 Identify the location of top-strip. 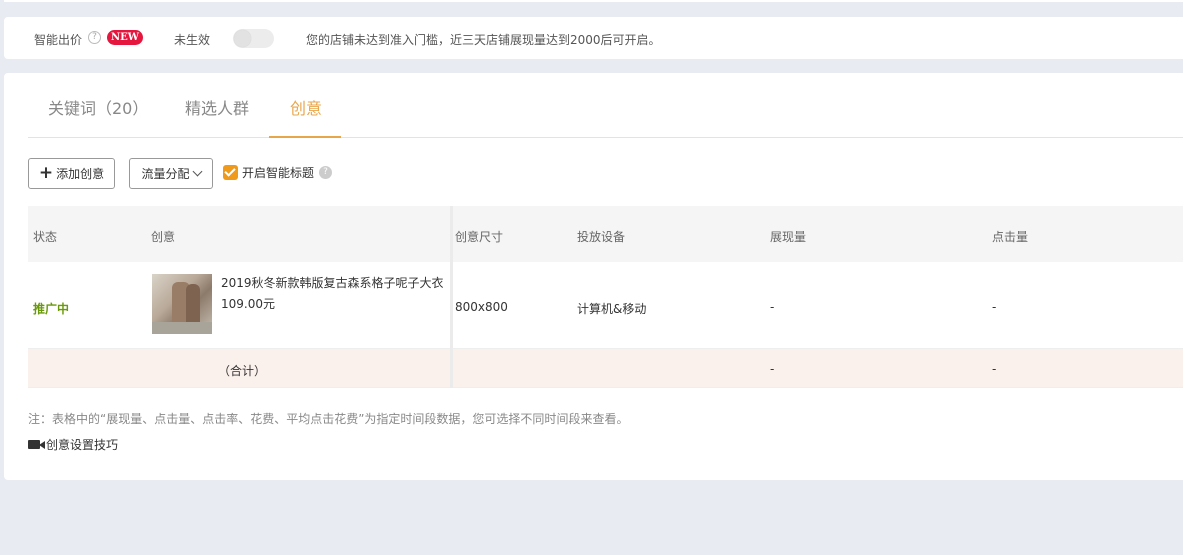
(593, 1).